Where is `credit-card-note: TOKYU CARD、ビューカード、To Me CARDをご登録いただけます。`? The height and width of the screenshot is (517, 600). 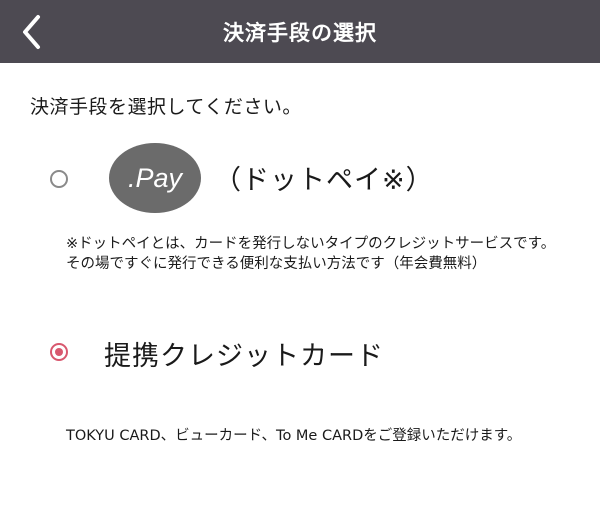 credit-card-note: TOKYU CARD、ビューカード、To Me CARDをご登録いただけます。 is located at coordinates (294, 436).